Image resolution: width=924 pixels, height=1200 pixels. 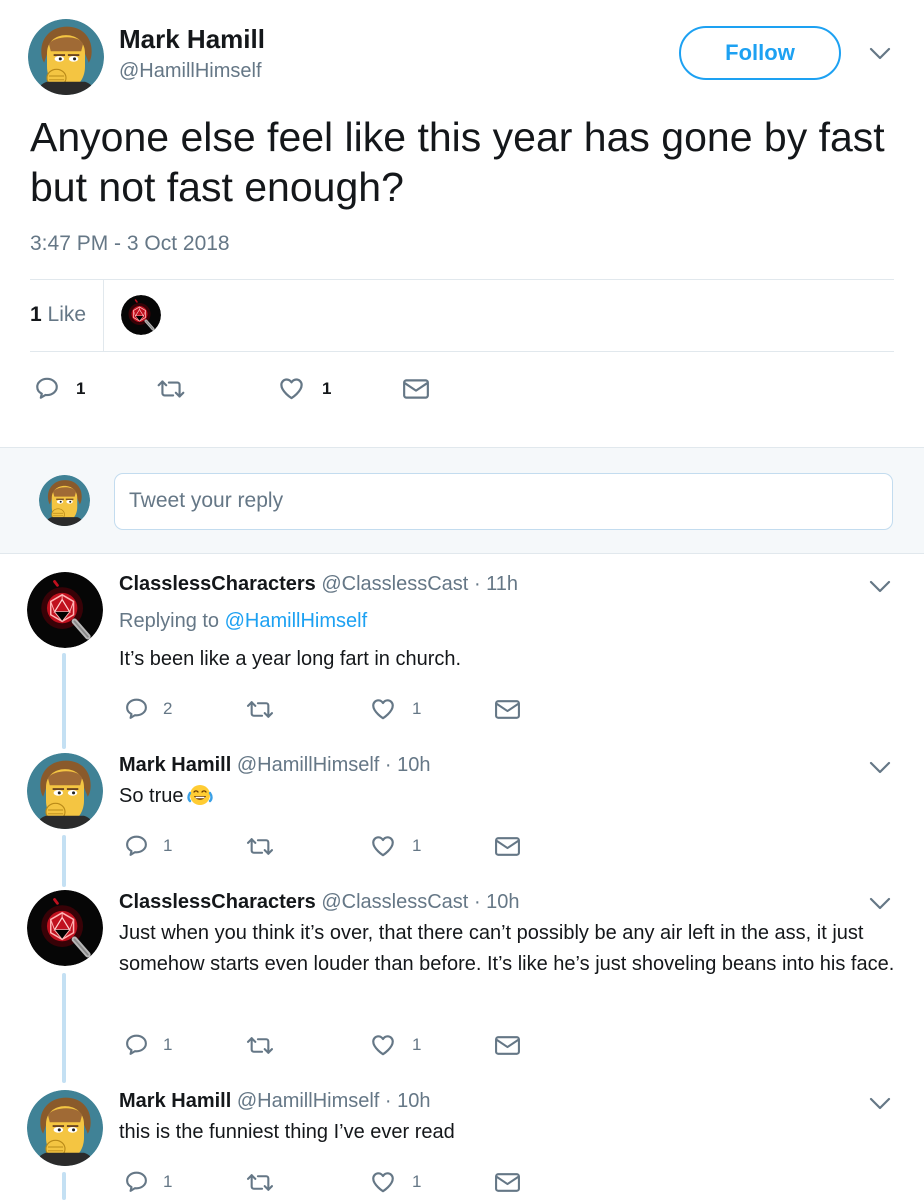 What do you see at coordinates (192, 39) in the screenshot?
I see `author-name: Mark Hamill` at bounding box center [192, 39].